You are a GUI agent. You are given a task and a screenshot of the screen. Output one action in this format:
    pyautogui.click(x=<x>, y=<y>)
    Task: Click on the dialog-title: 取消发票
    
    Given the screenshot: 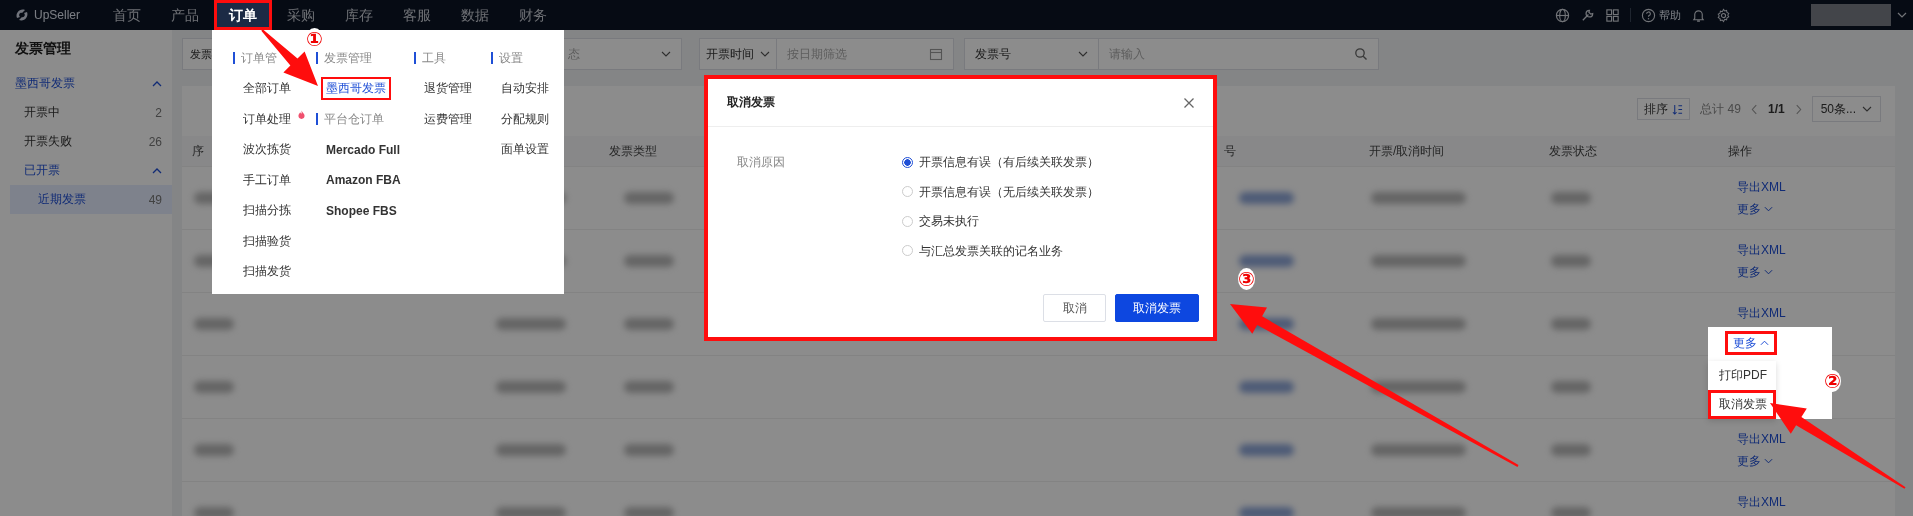 What is the action you would take?
    pyautogui.click(x=751, y=102)
    